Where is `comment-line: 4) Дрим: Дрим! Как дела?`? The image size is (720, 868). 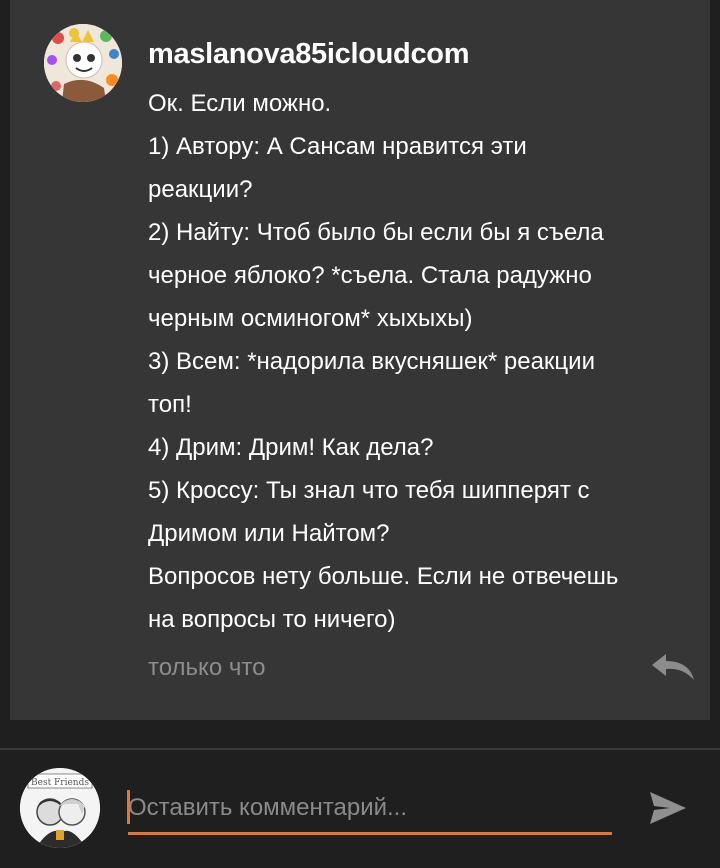 comment-line: 4) Дрим: Дрим! Как дела? is located at coordinates (291, 447).